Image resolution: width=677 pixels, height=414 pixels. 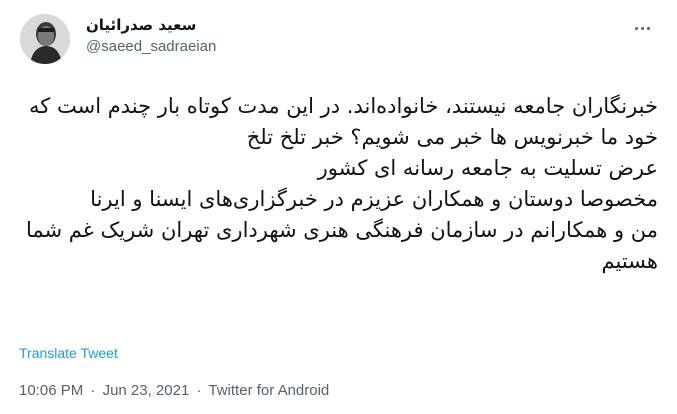 I want to click on tweet-paragraph: عرض تسلیت به جامعه رسانه ای کشور, so click(x=487, y=168).